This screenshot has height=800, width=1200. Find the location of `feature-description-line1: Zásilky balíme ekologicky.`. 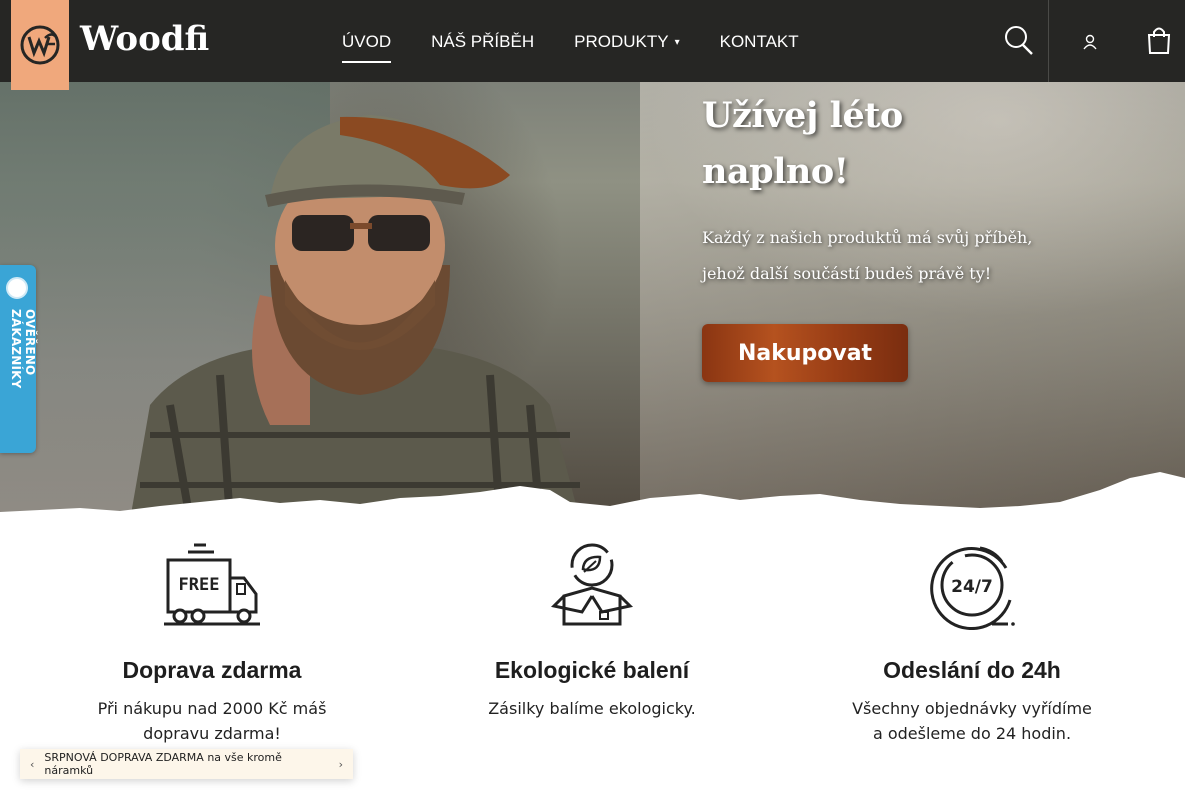

feature-description-line1: Zásilky balíme ekologicky. is located at coordinates (592, 708).